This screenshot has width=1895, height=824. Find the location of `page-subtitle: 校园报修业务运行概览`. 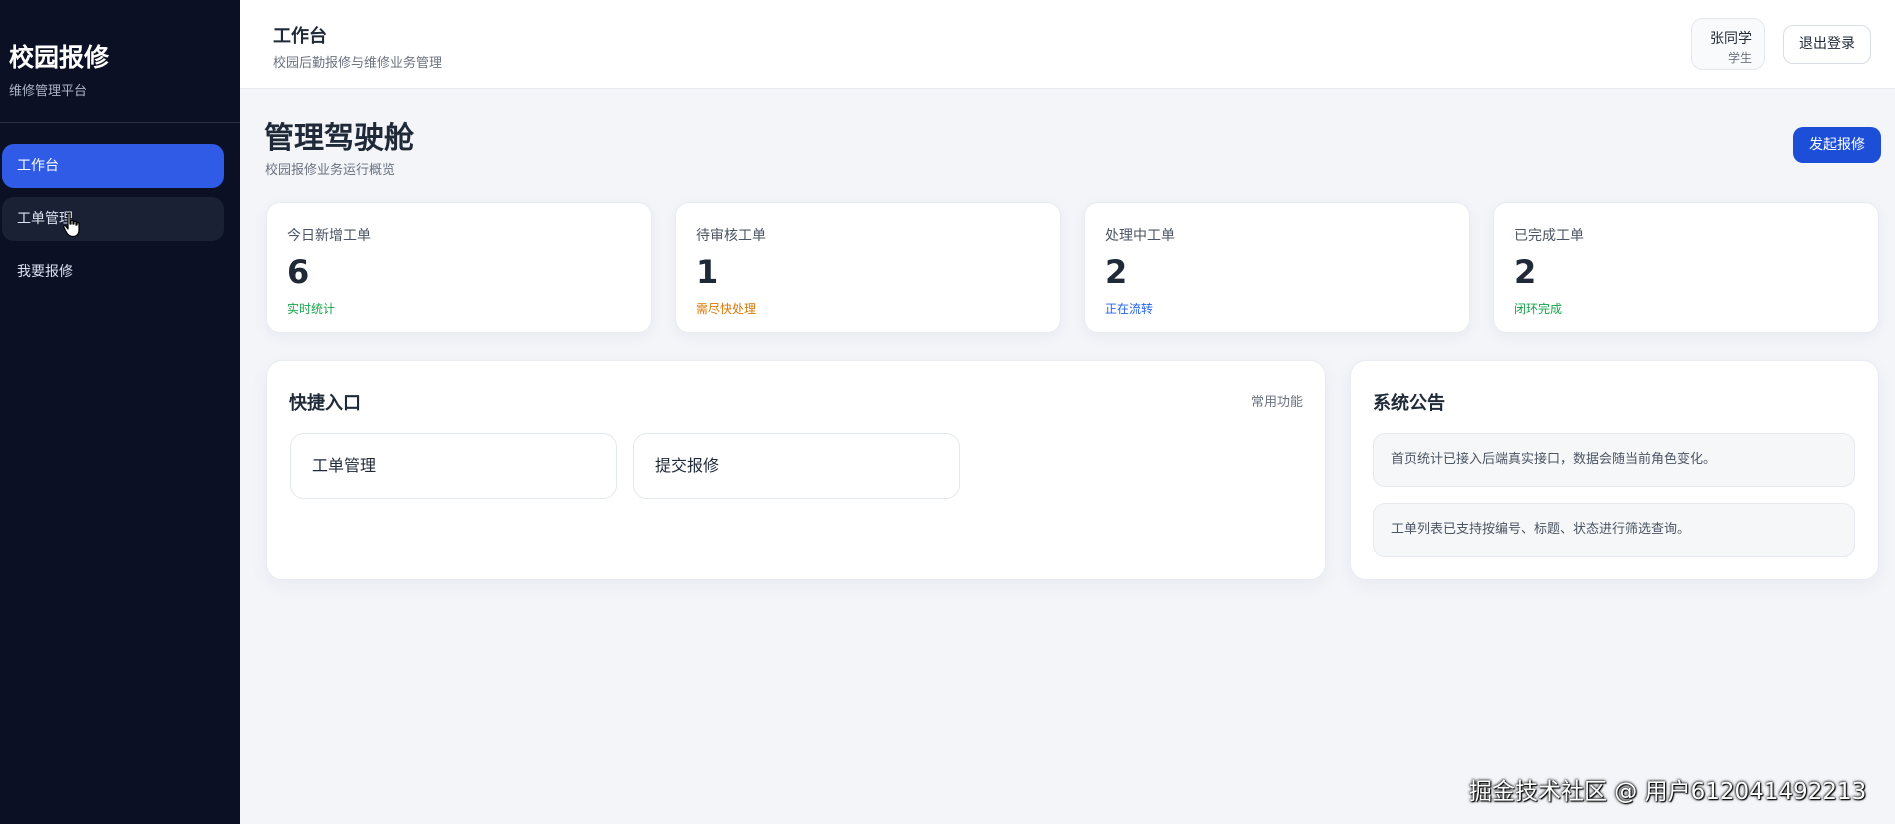

page-subtitle: 校园报修业务运行概览 is located at coordinates (330, 170).